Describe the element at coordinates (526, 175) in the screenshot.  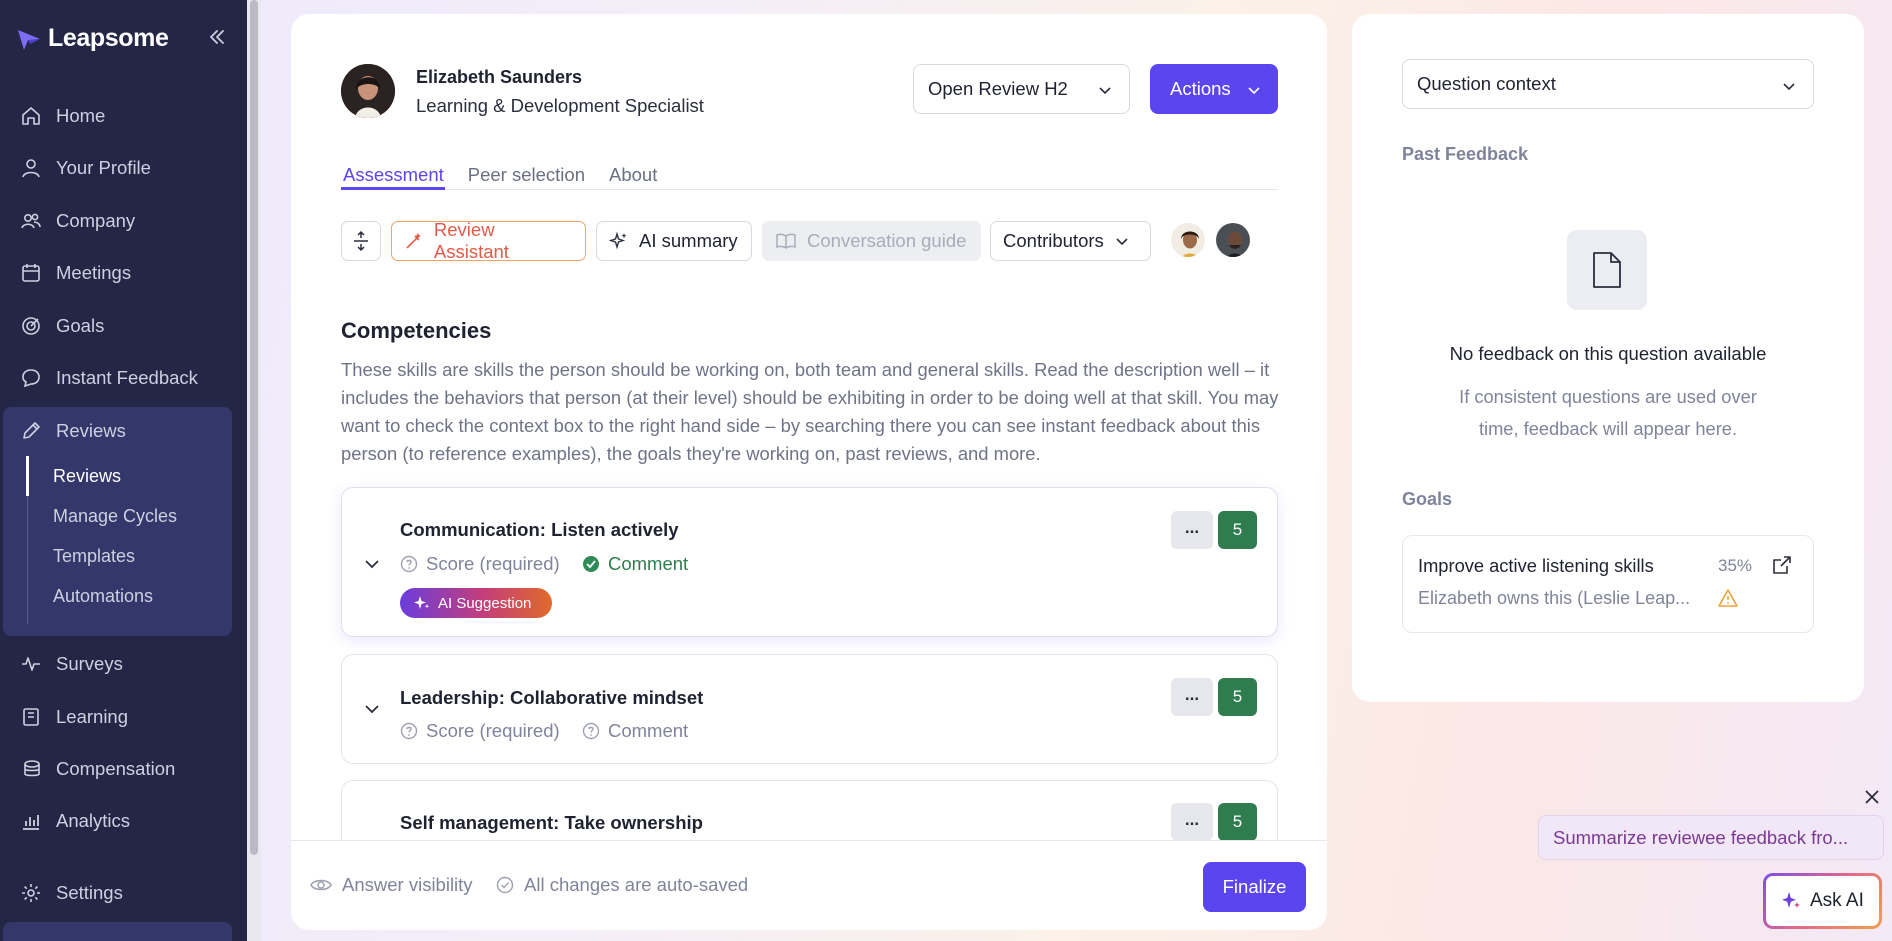
I see `tab-peer-selection: Peer selection` at that location.